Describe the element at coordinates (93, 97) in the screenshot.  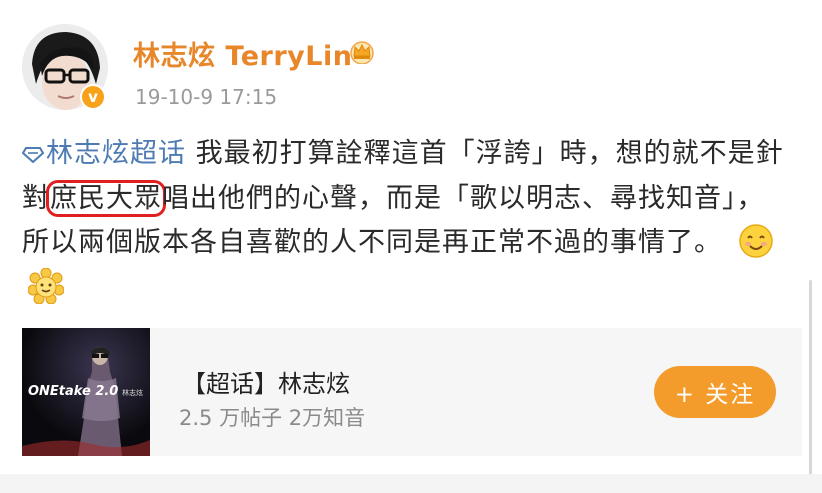
I see `verified-badge-icon: v` at that location.